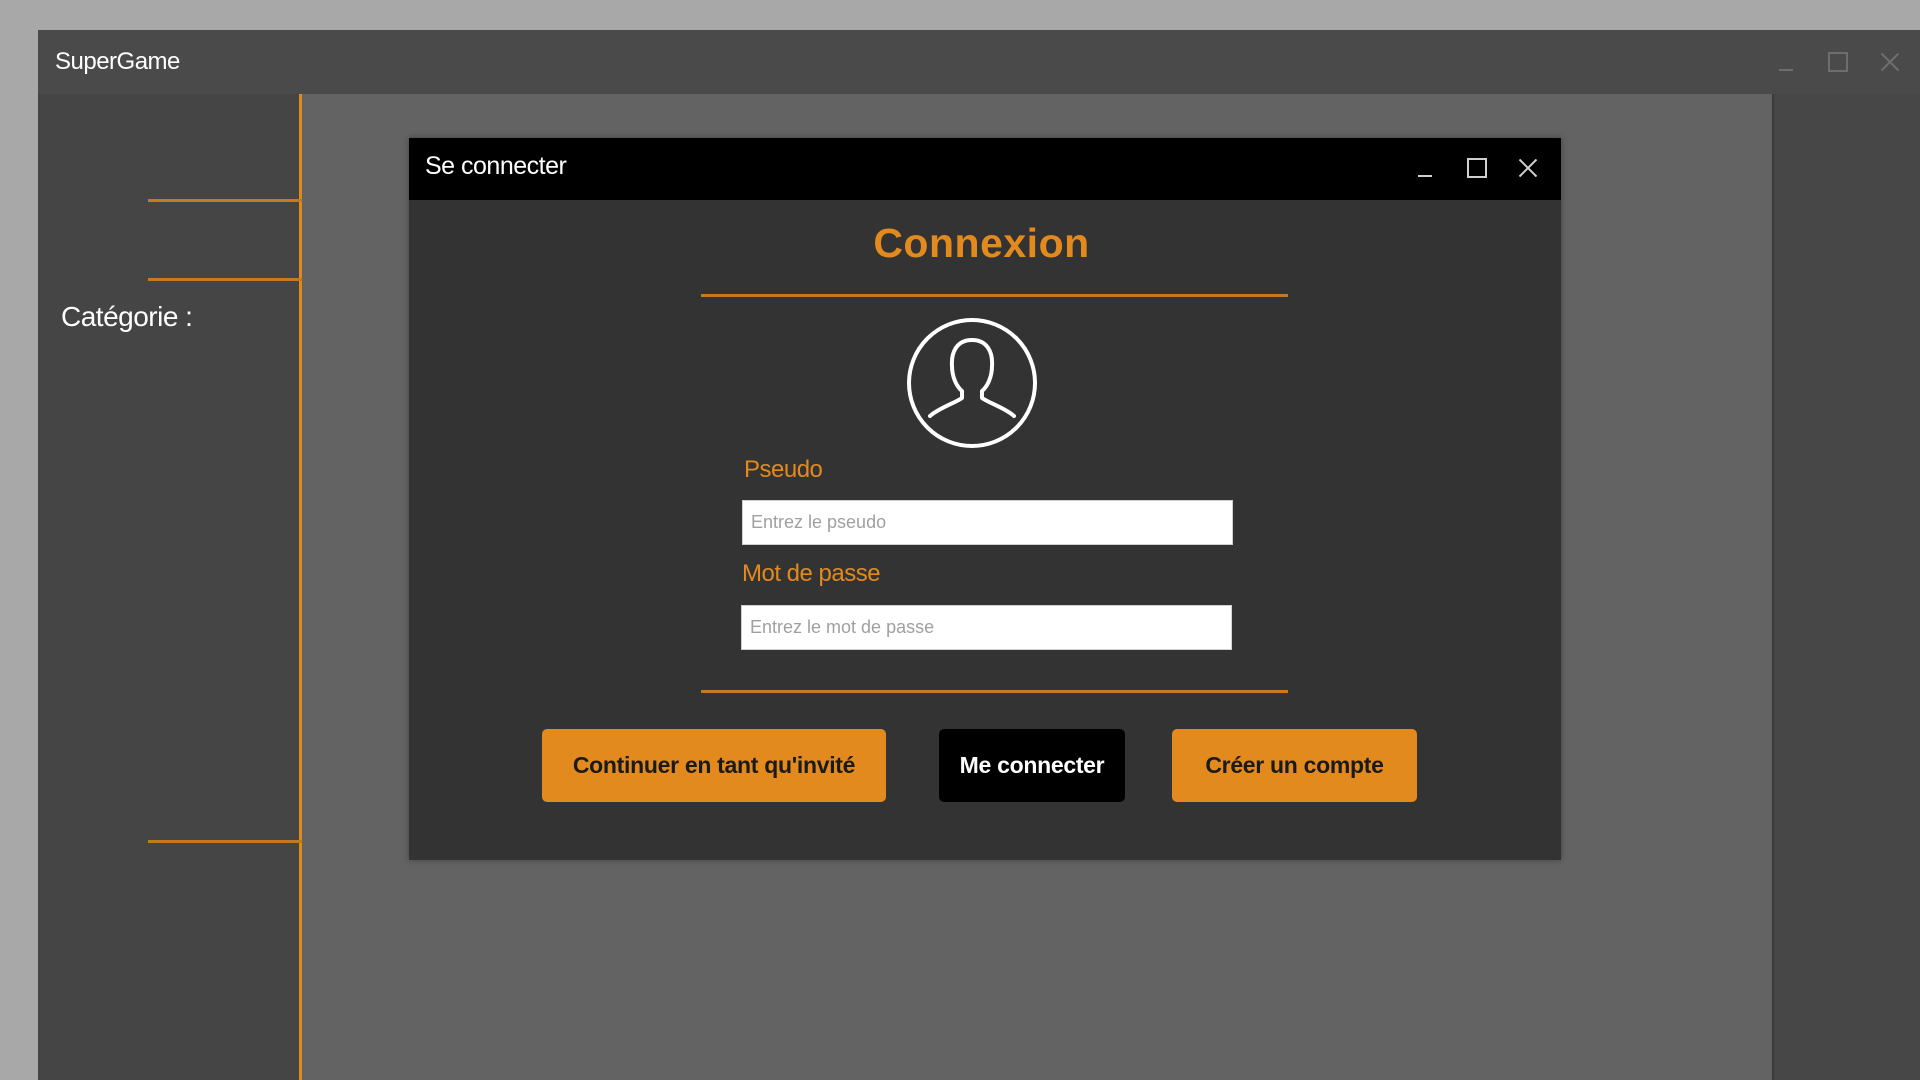 Image resolution: width=1920 pixels, height=1080 pixels. What do you see at coordinates (985, 169) in the screenshot?
I see `dialog-titlebar: Se connecter` at bounding box center [985, 169].